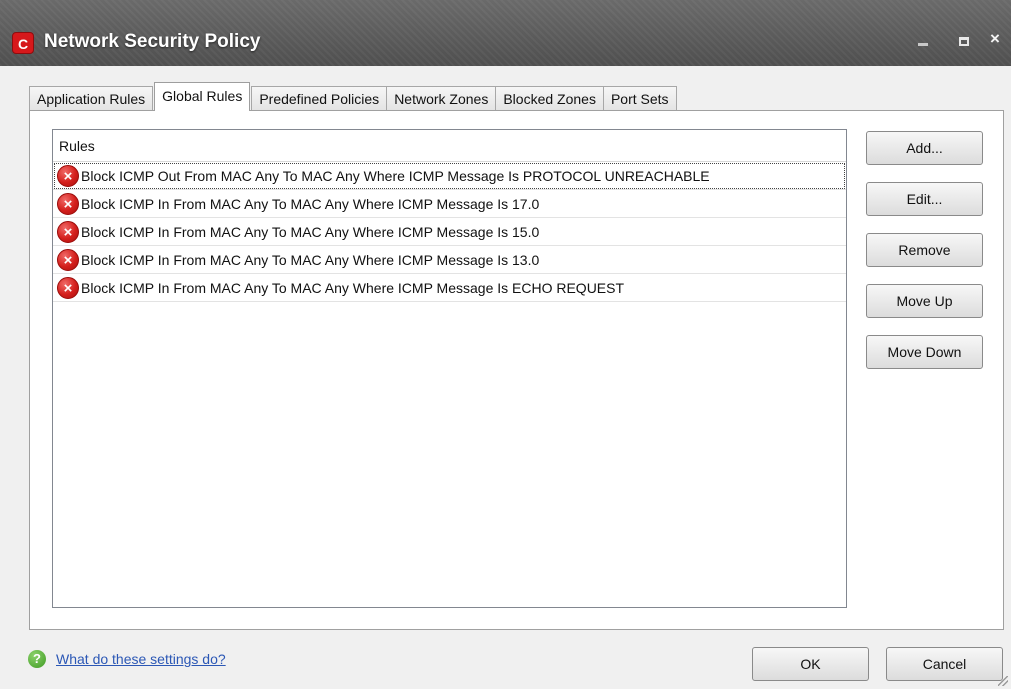 The image size is (1011, 689). Describe the element at coordinates (923, 44) in the screenshot. I see `minimize-icon` at that location.